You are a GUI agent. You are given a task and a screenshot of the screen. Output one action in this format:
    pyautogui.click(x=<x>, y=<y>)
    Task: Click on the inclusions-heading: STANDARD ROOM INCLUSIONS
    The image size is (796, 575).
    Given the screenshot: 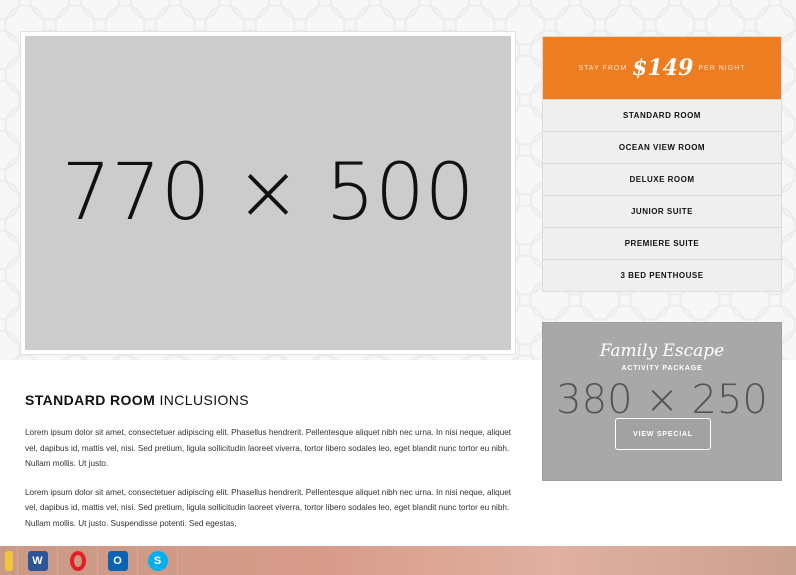 What is the action you would take?
    pyautogui.click(x=270, y=400)
    